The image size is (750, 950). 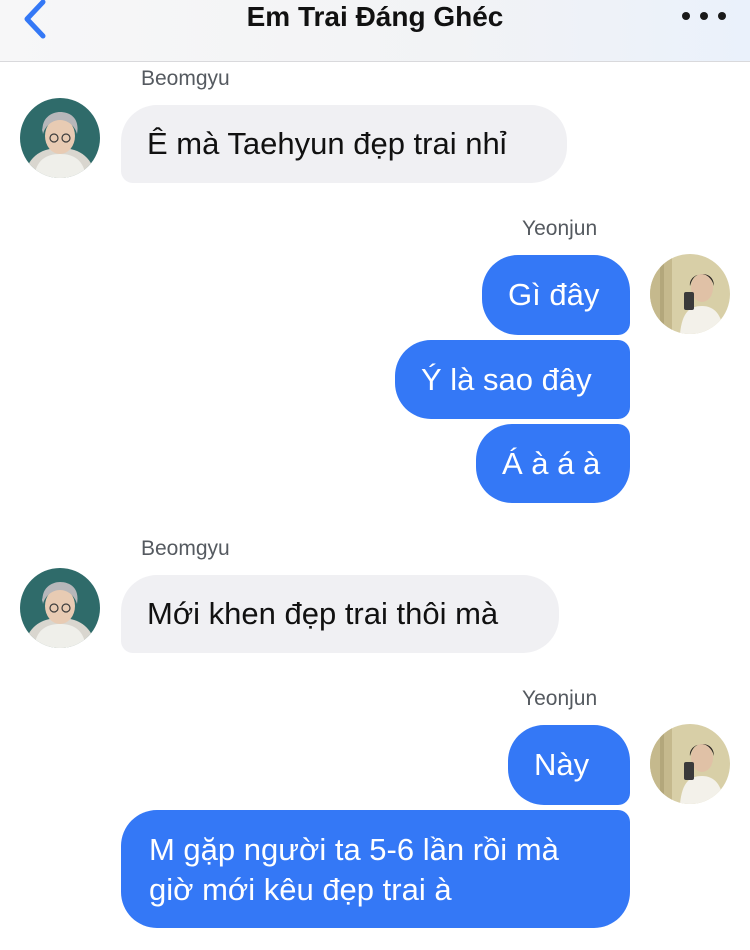 I want to click on more-options-button, so click(x=704, y=16).